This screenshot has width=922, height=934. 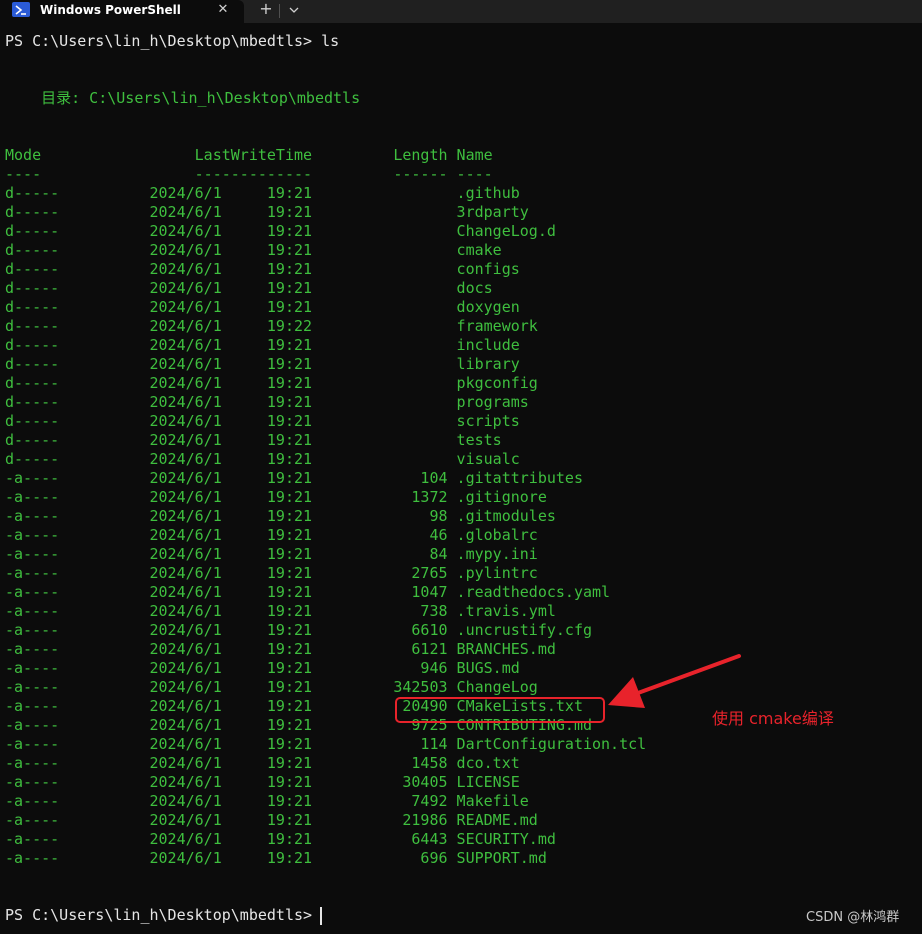 I want to click on list-item: -a---- 2024/6/1 19:21 104 .gitattributes, so click(x=294, y=478).